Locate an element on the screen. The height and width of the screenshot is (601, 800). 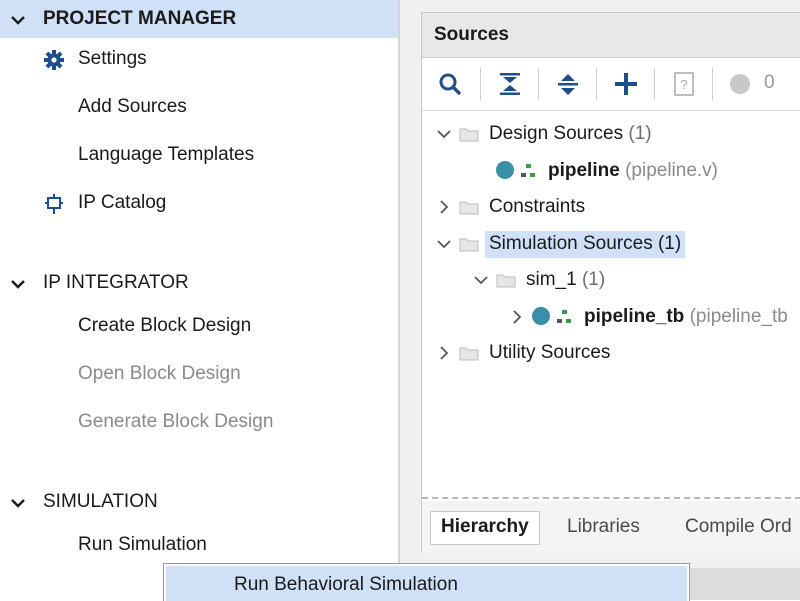
menu-item-run-behavioral-simulation: Run Behavioral Simulation is located at coordinates (426, 583).